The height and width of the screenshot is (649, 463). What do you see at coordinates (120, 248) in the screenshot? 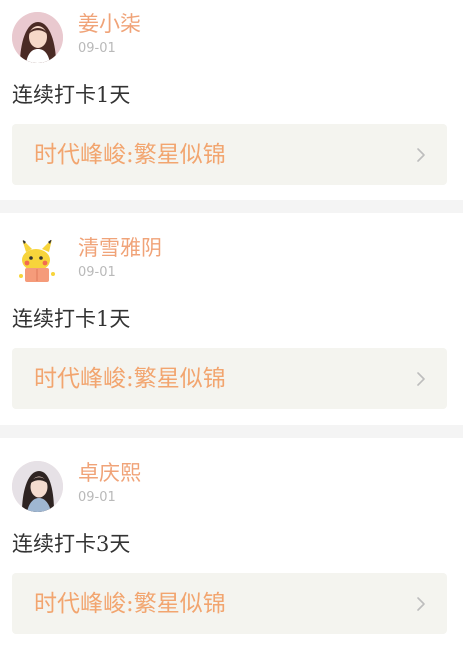
I see `username: 清雪雅阴` at bounding box center [120, 248].